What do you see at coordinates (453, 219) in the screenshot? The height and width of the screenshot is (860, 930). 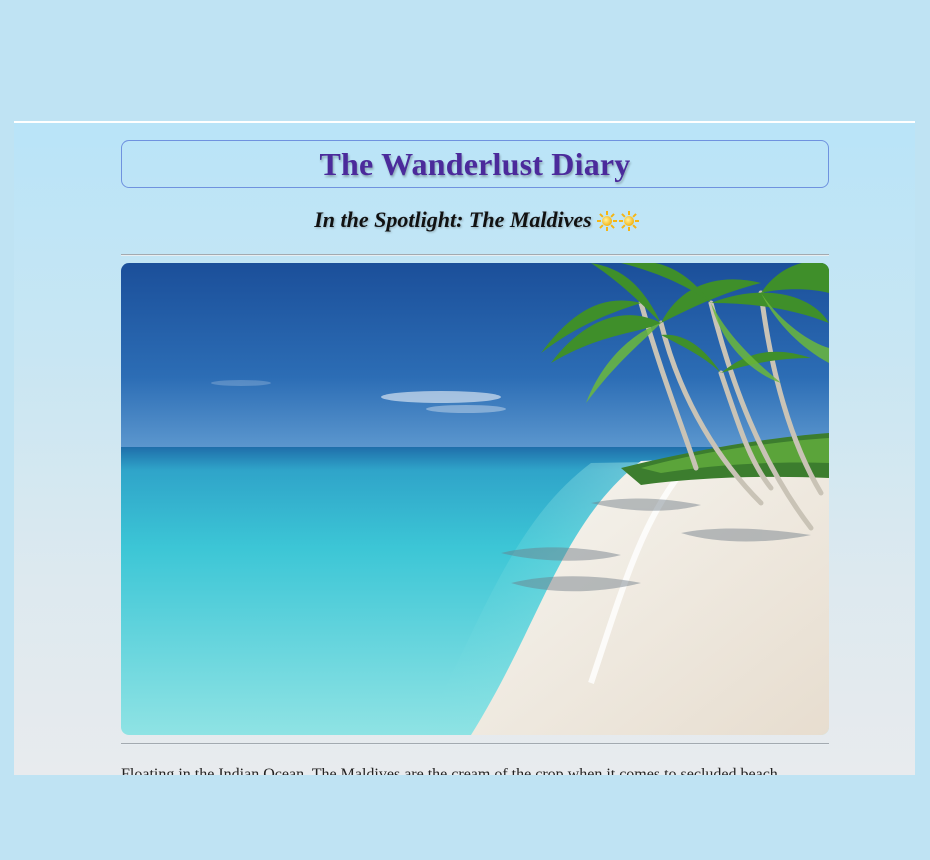 I see `spotlight-heading: In the Spotlight: The Maldives` at bounding box center [453, 219].